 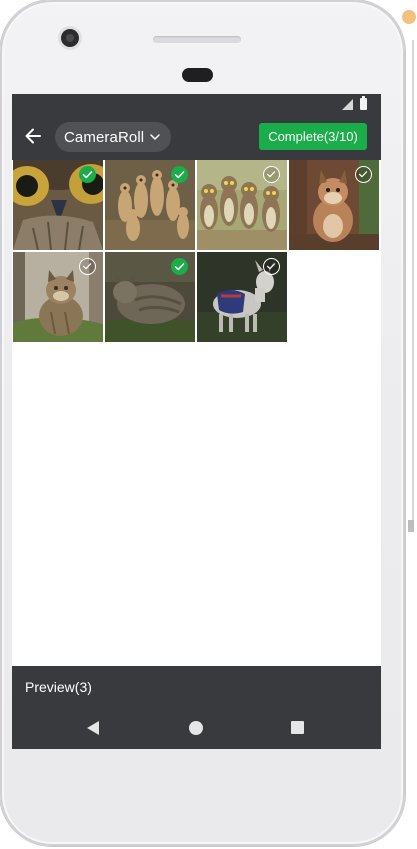 What do you see at coordinates (363, 103) in the screenshot?
I see `battery-icon` at bounding box center [363, 103].